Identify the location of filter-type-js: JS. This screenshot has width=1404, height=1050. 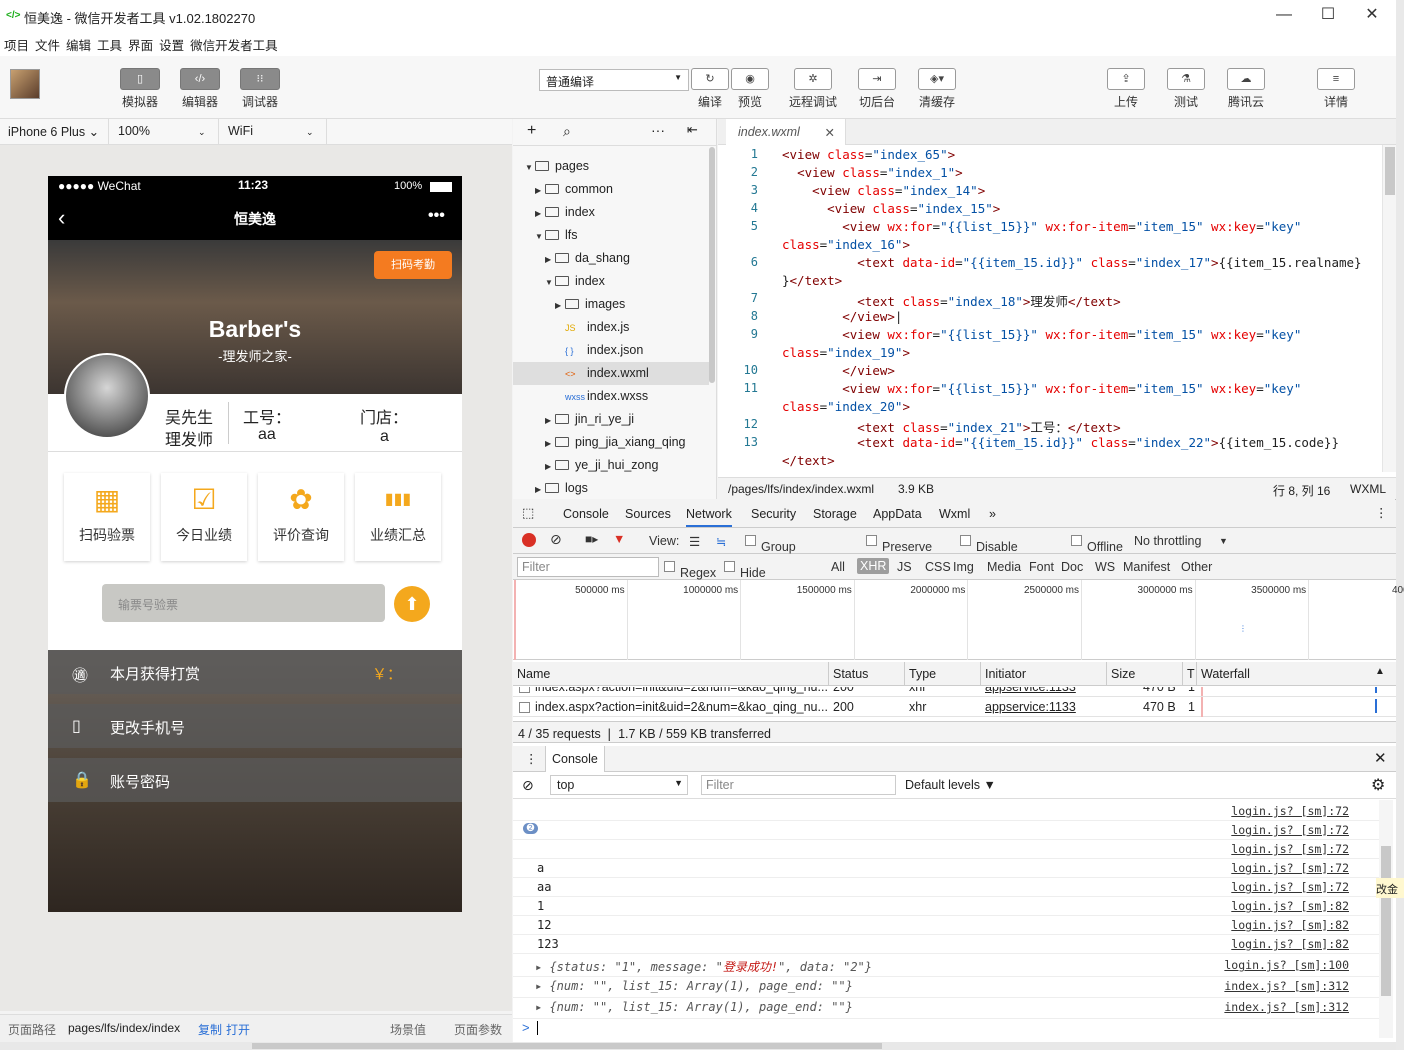
(904, 567).